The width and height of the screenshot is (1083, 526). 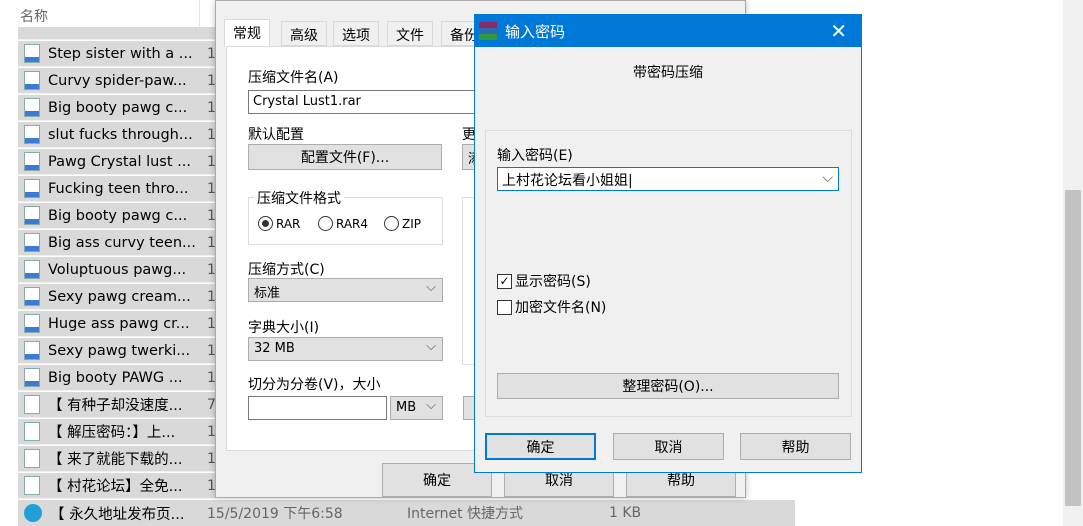 What do you see at coordinates (465, 514) in the screenshot?
I see `file-type: Internet 快捷方式` at bounding box center [465, 514].